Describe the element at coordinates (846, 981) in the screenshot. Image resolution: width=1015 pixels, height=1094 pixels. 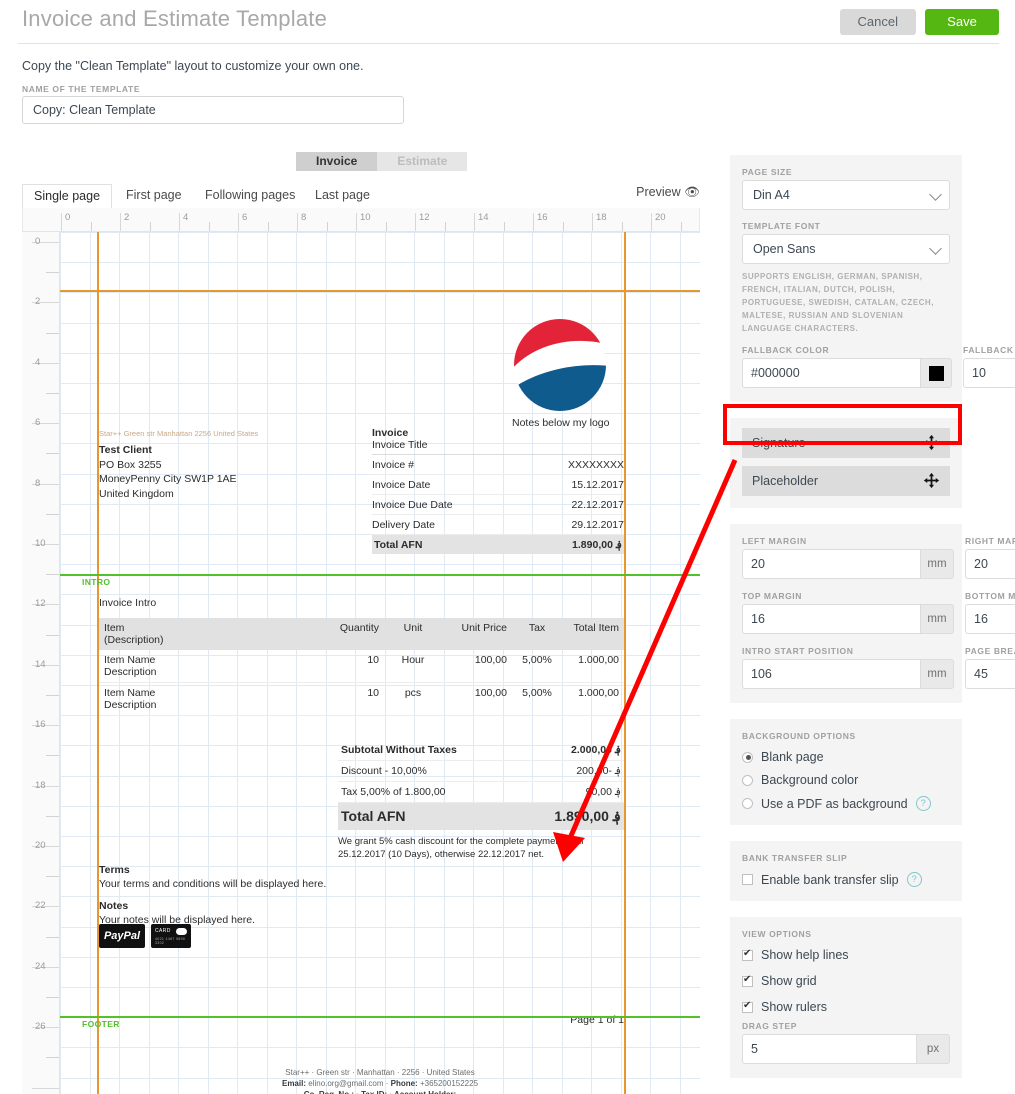
I see `checkbox-show-grid: Show grid` at that location.